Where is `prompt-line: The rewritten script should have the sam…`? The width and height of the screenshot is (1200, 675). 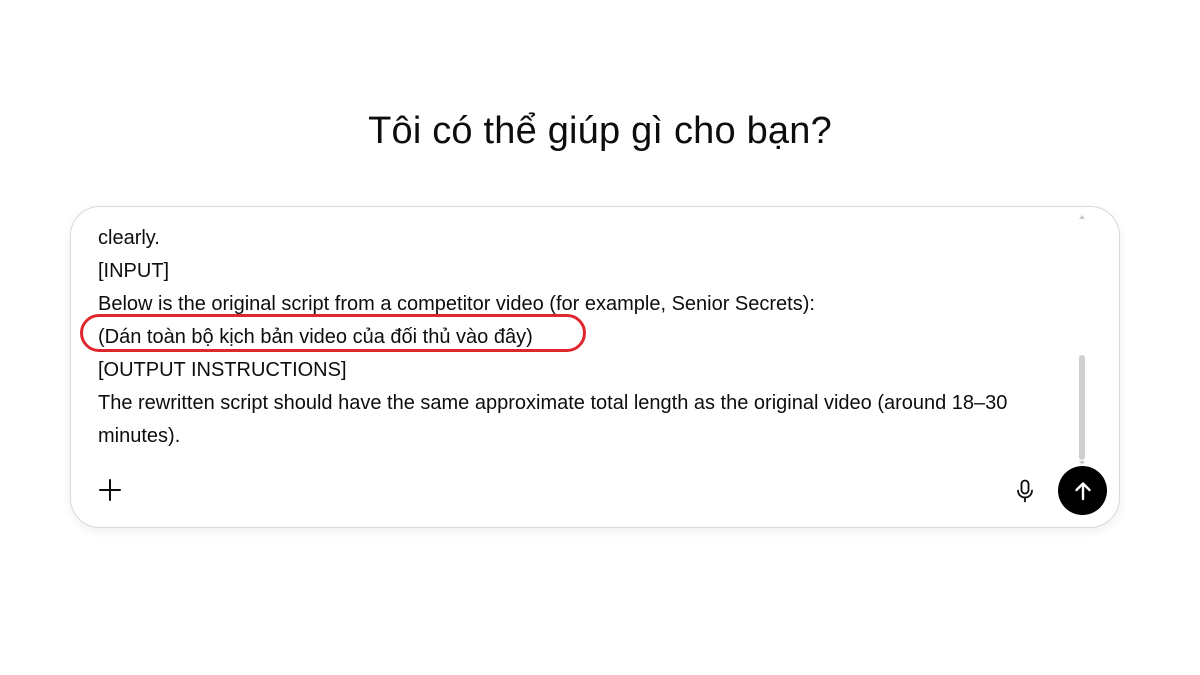
prompt-line: The rewritten script should have the sam… is located at coordinates (553, 419).